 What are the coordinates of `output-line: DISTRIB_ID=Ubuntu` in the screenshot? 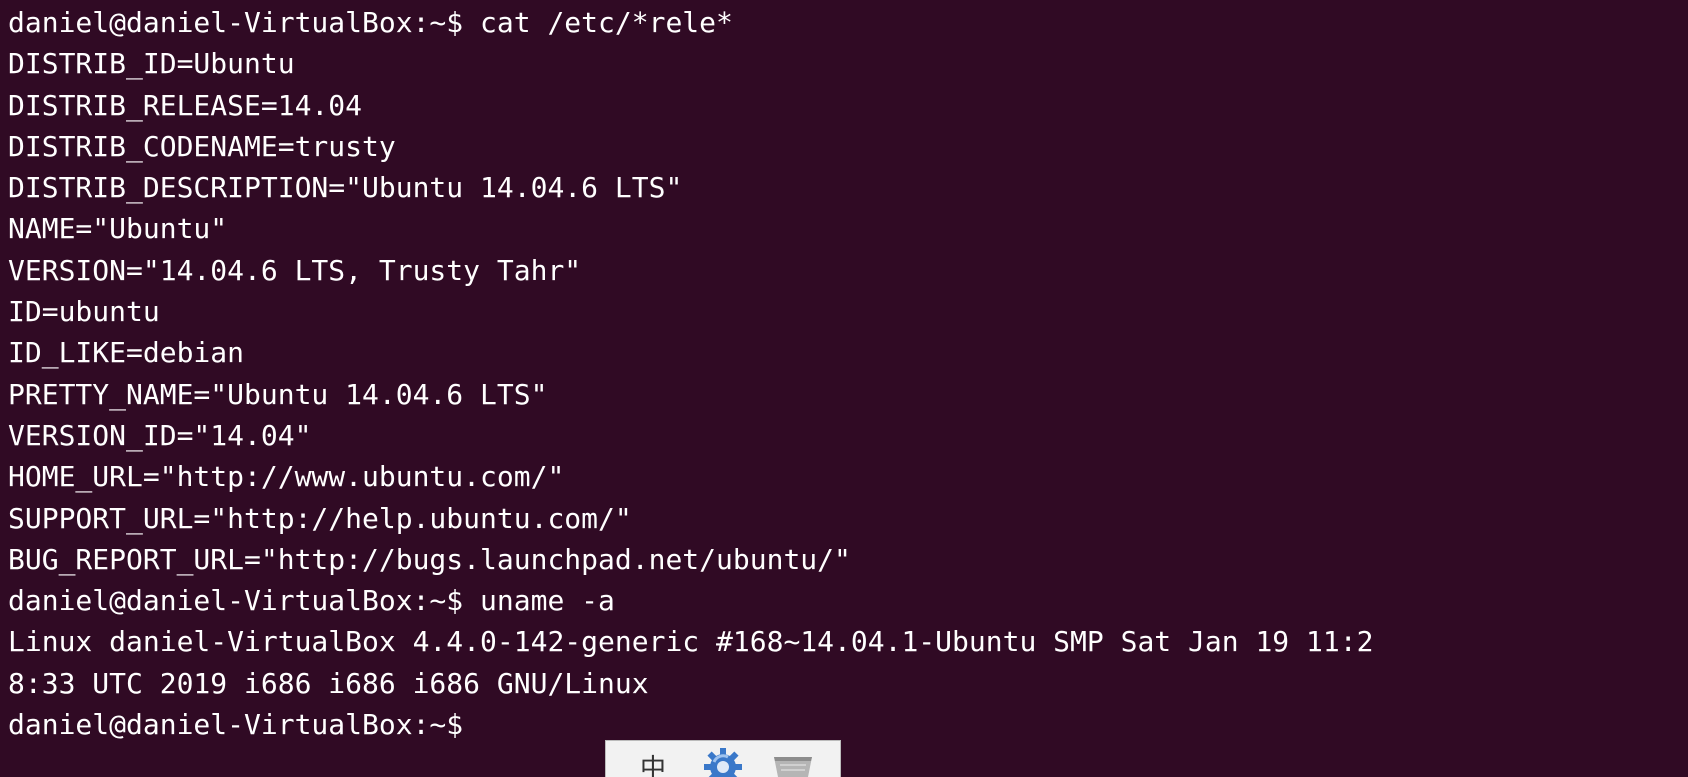 It's located at (151, 64).